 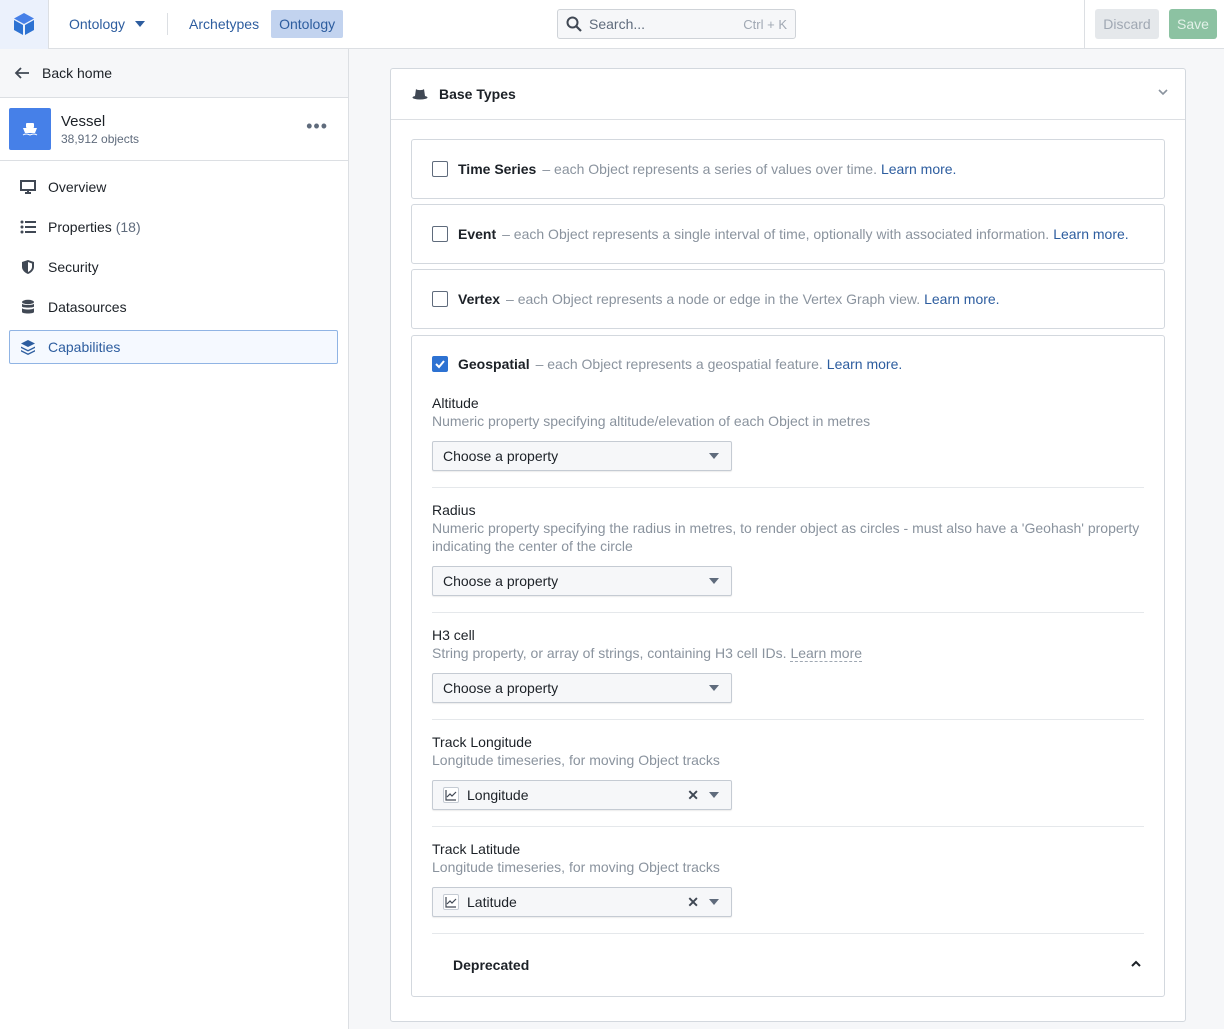 I want to click on track-latitude-select: Latitude ✕, so click(x=582, y=902).